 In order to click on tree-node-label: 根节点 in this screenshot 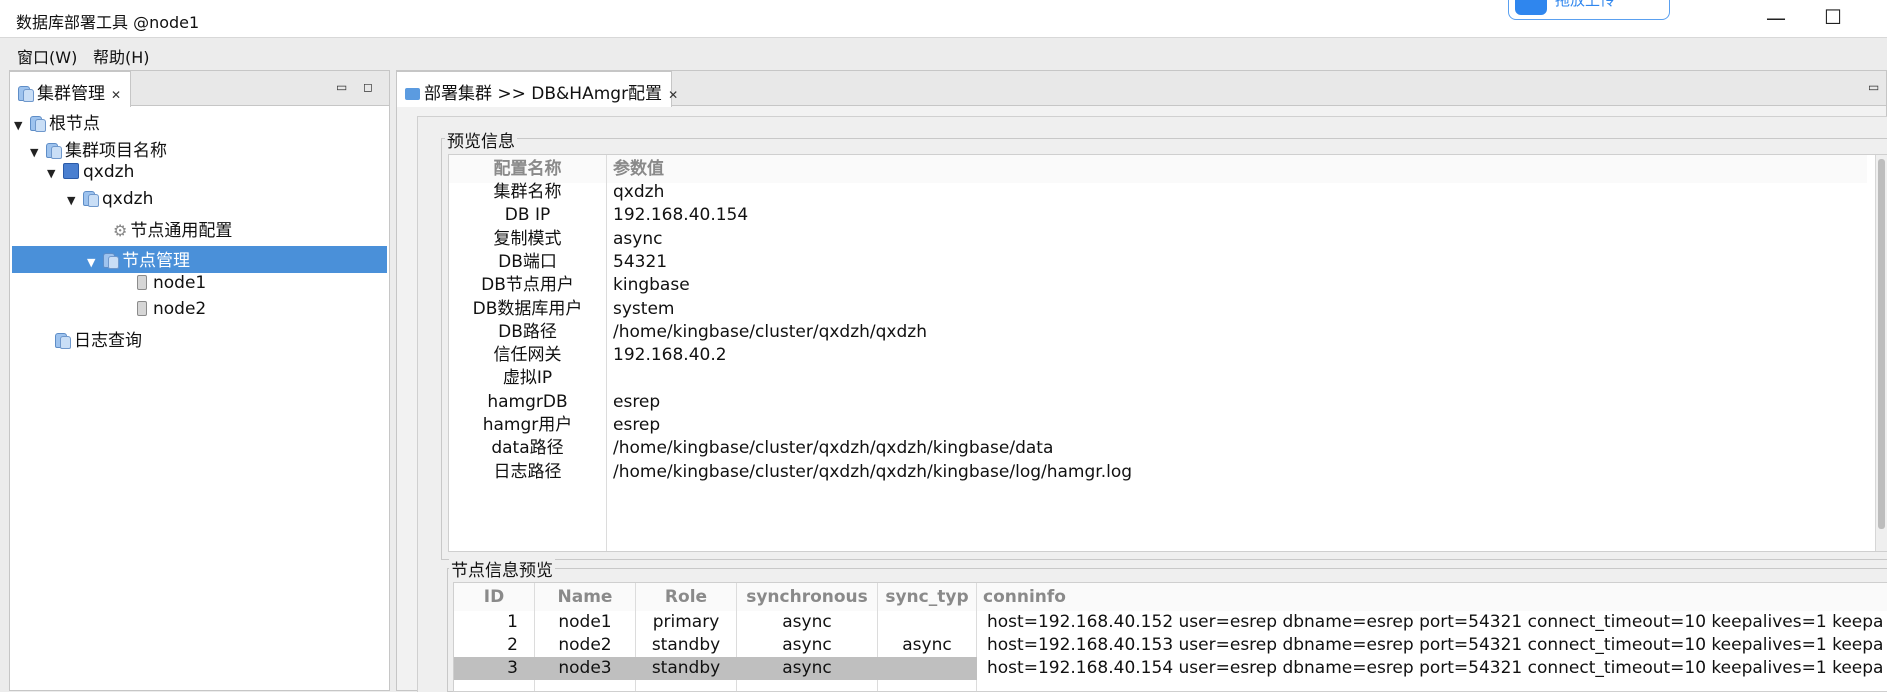, I will do `click(74, 124)`.